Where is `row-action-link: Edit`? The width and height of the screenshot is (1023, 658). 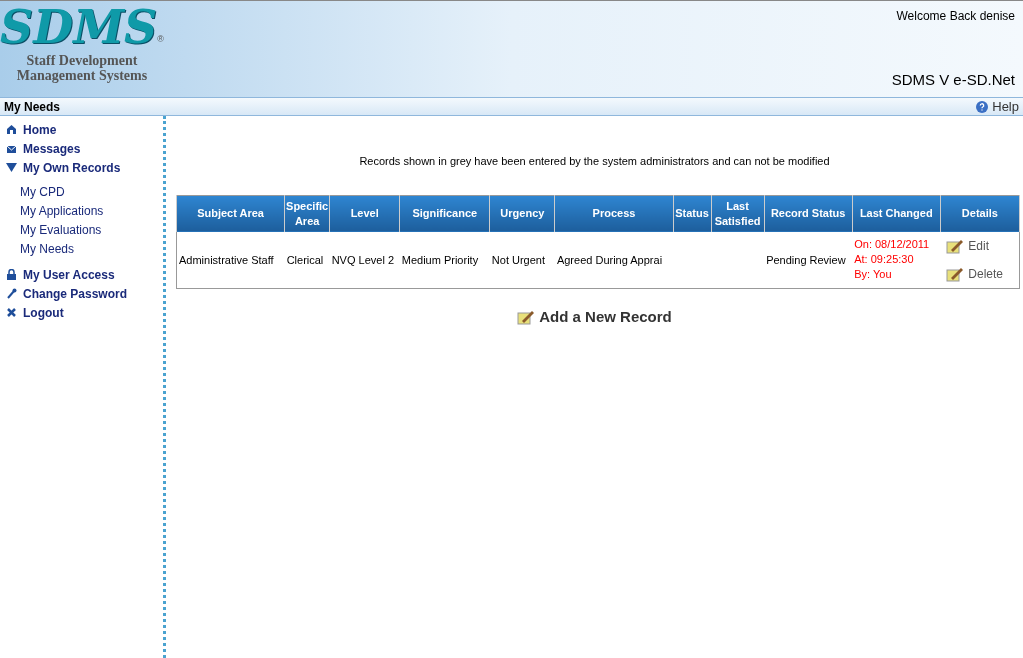 row-action-link: Edit is located at coordinates (979, 245).